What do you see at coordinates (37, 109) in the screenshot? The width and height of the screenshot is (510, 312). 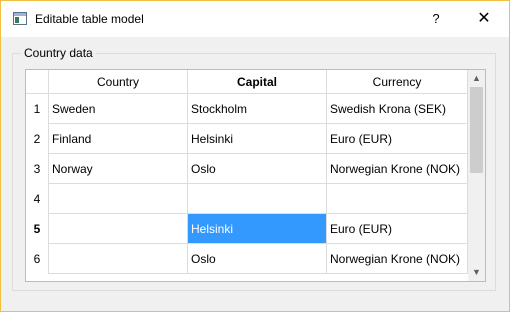 I see `row-header: 1` at bounding box center [37, 109].